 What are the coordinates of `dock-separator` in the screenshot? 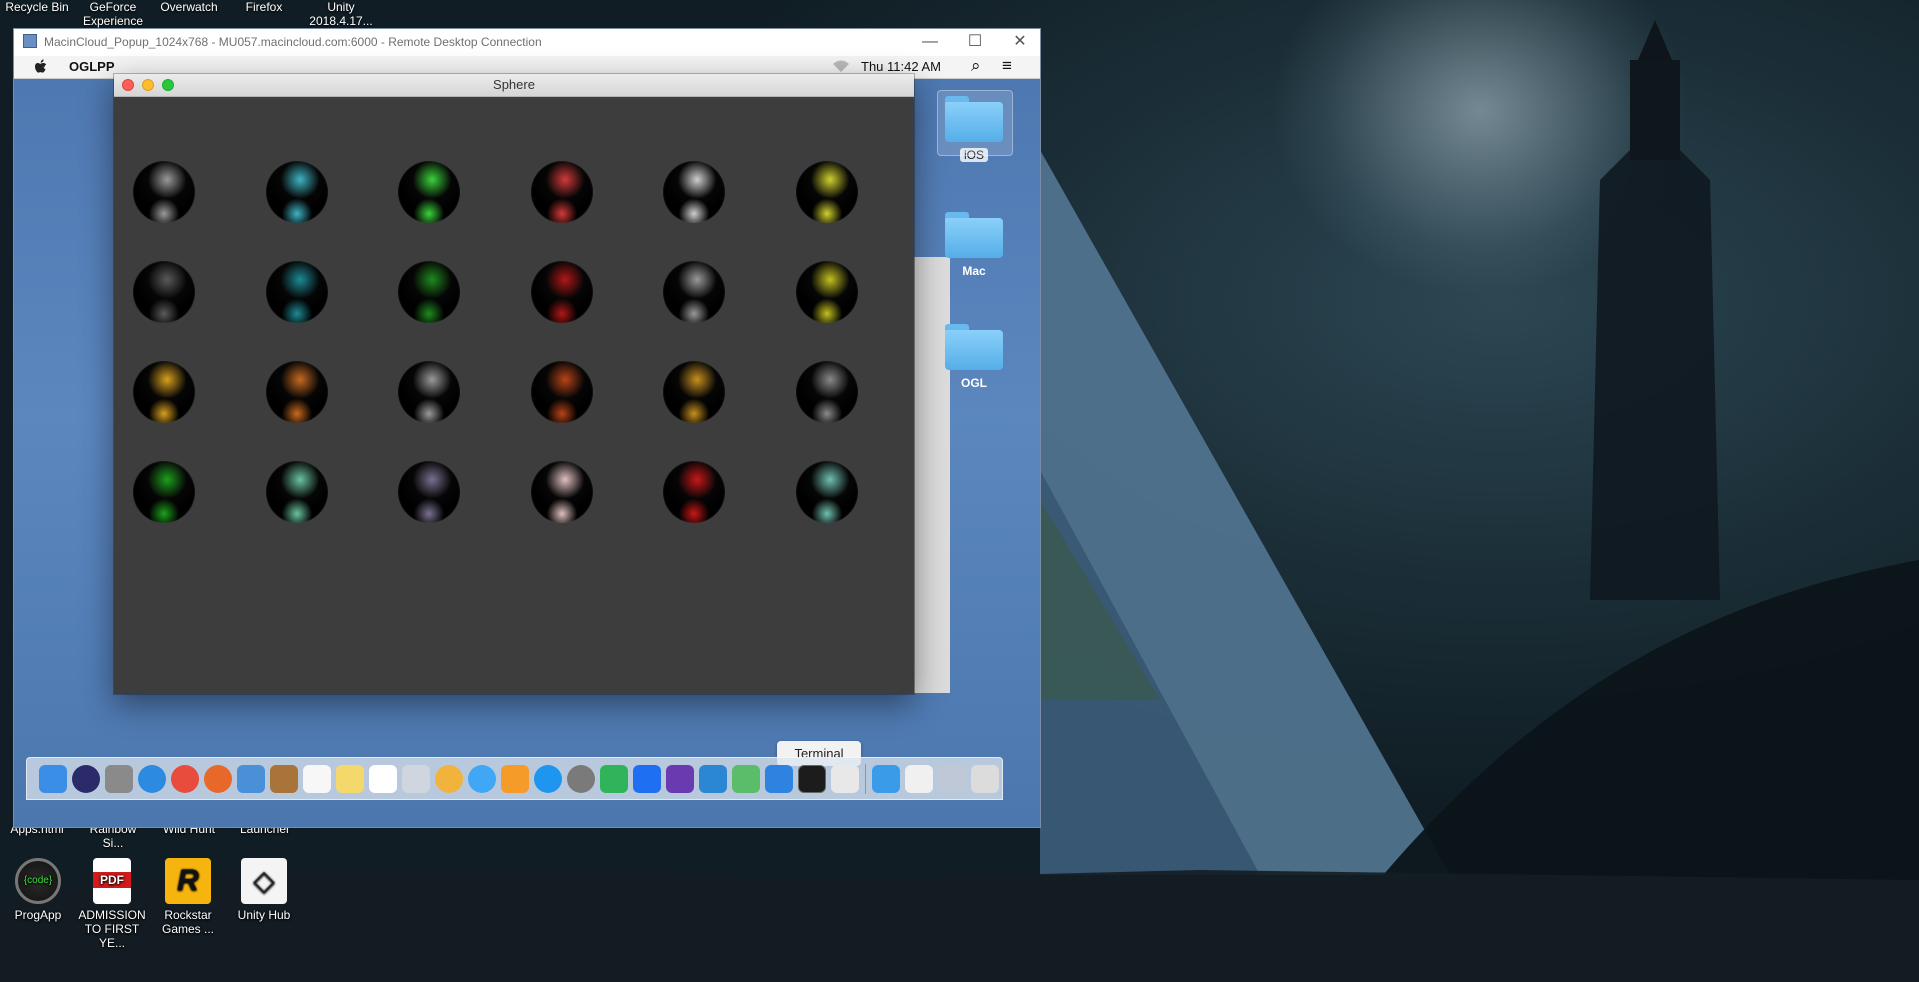 It's located at (865, 779).